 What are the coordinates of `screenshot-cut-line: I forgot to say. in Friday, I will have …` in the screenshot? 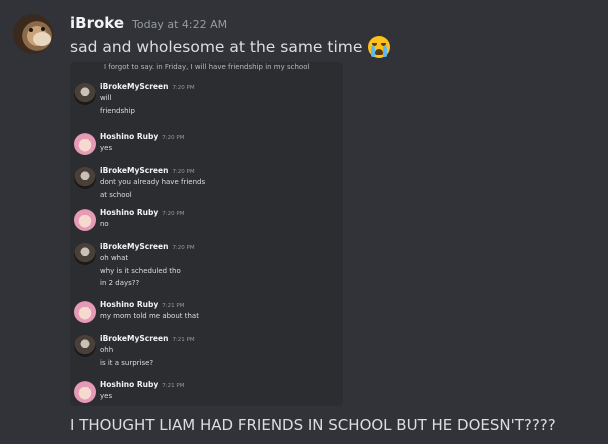 It's located at (207, 67).